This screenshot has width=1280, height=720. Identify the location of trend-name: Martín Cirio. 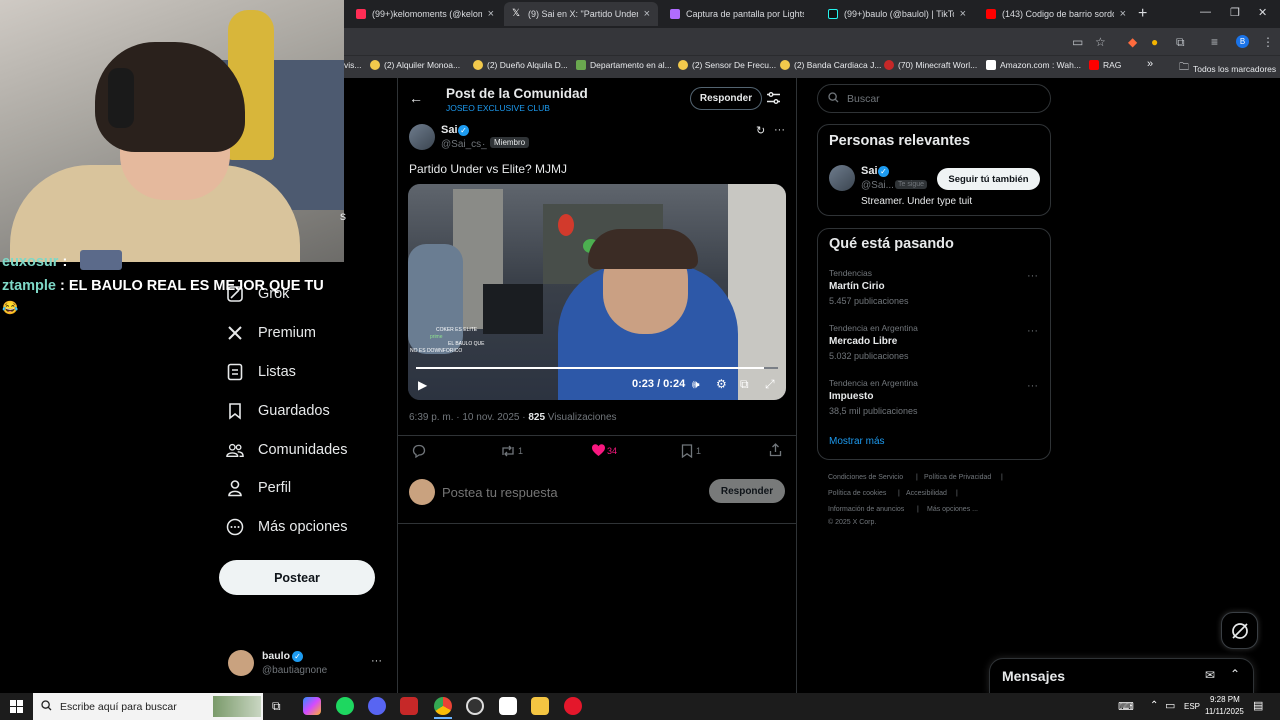
(857, 286).